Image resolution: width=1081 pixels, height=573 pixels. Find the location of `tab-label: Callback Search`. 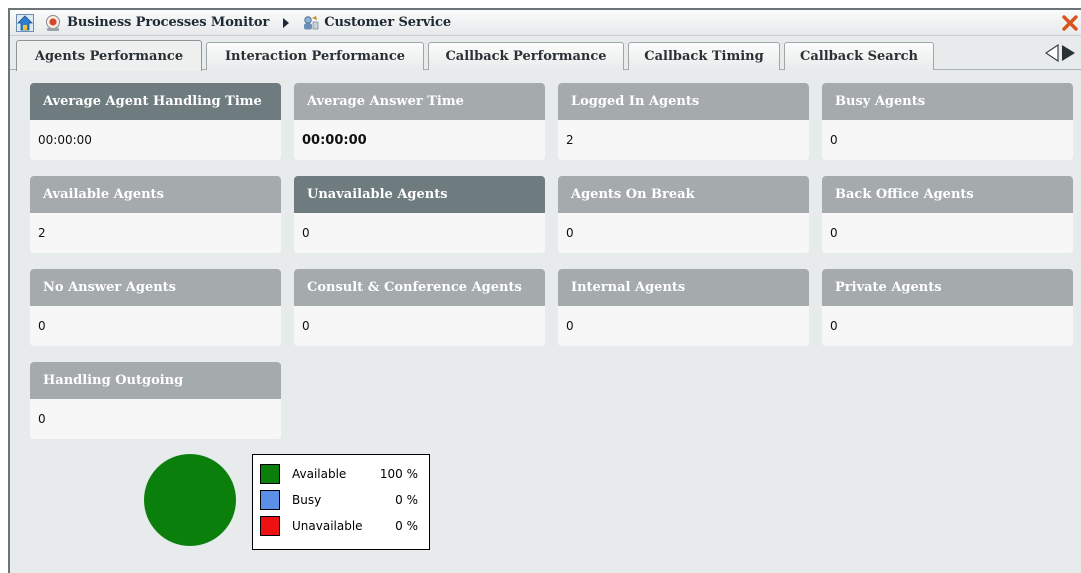

tab-label: Callback Search is located at coordinates (859, 56).